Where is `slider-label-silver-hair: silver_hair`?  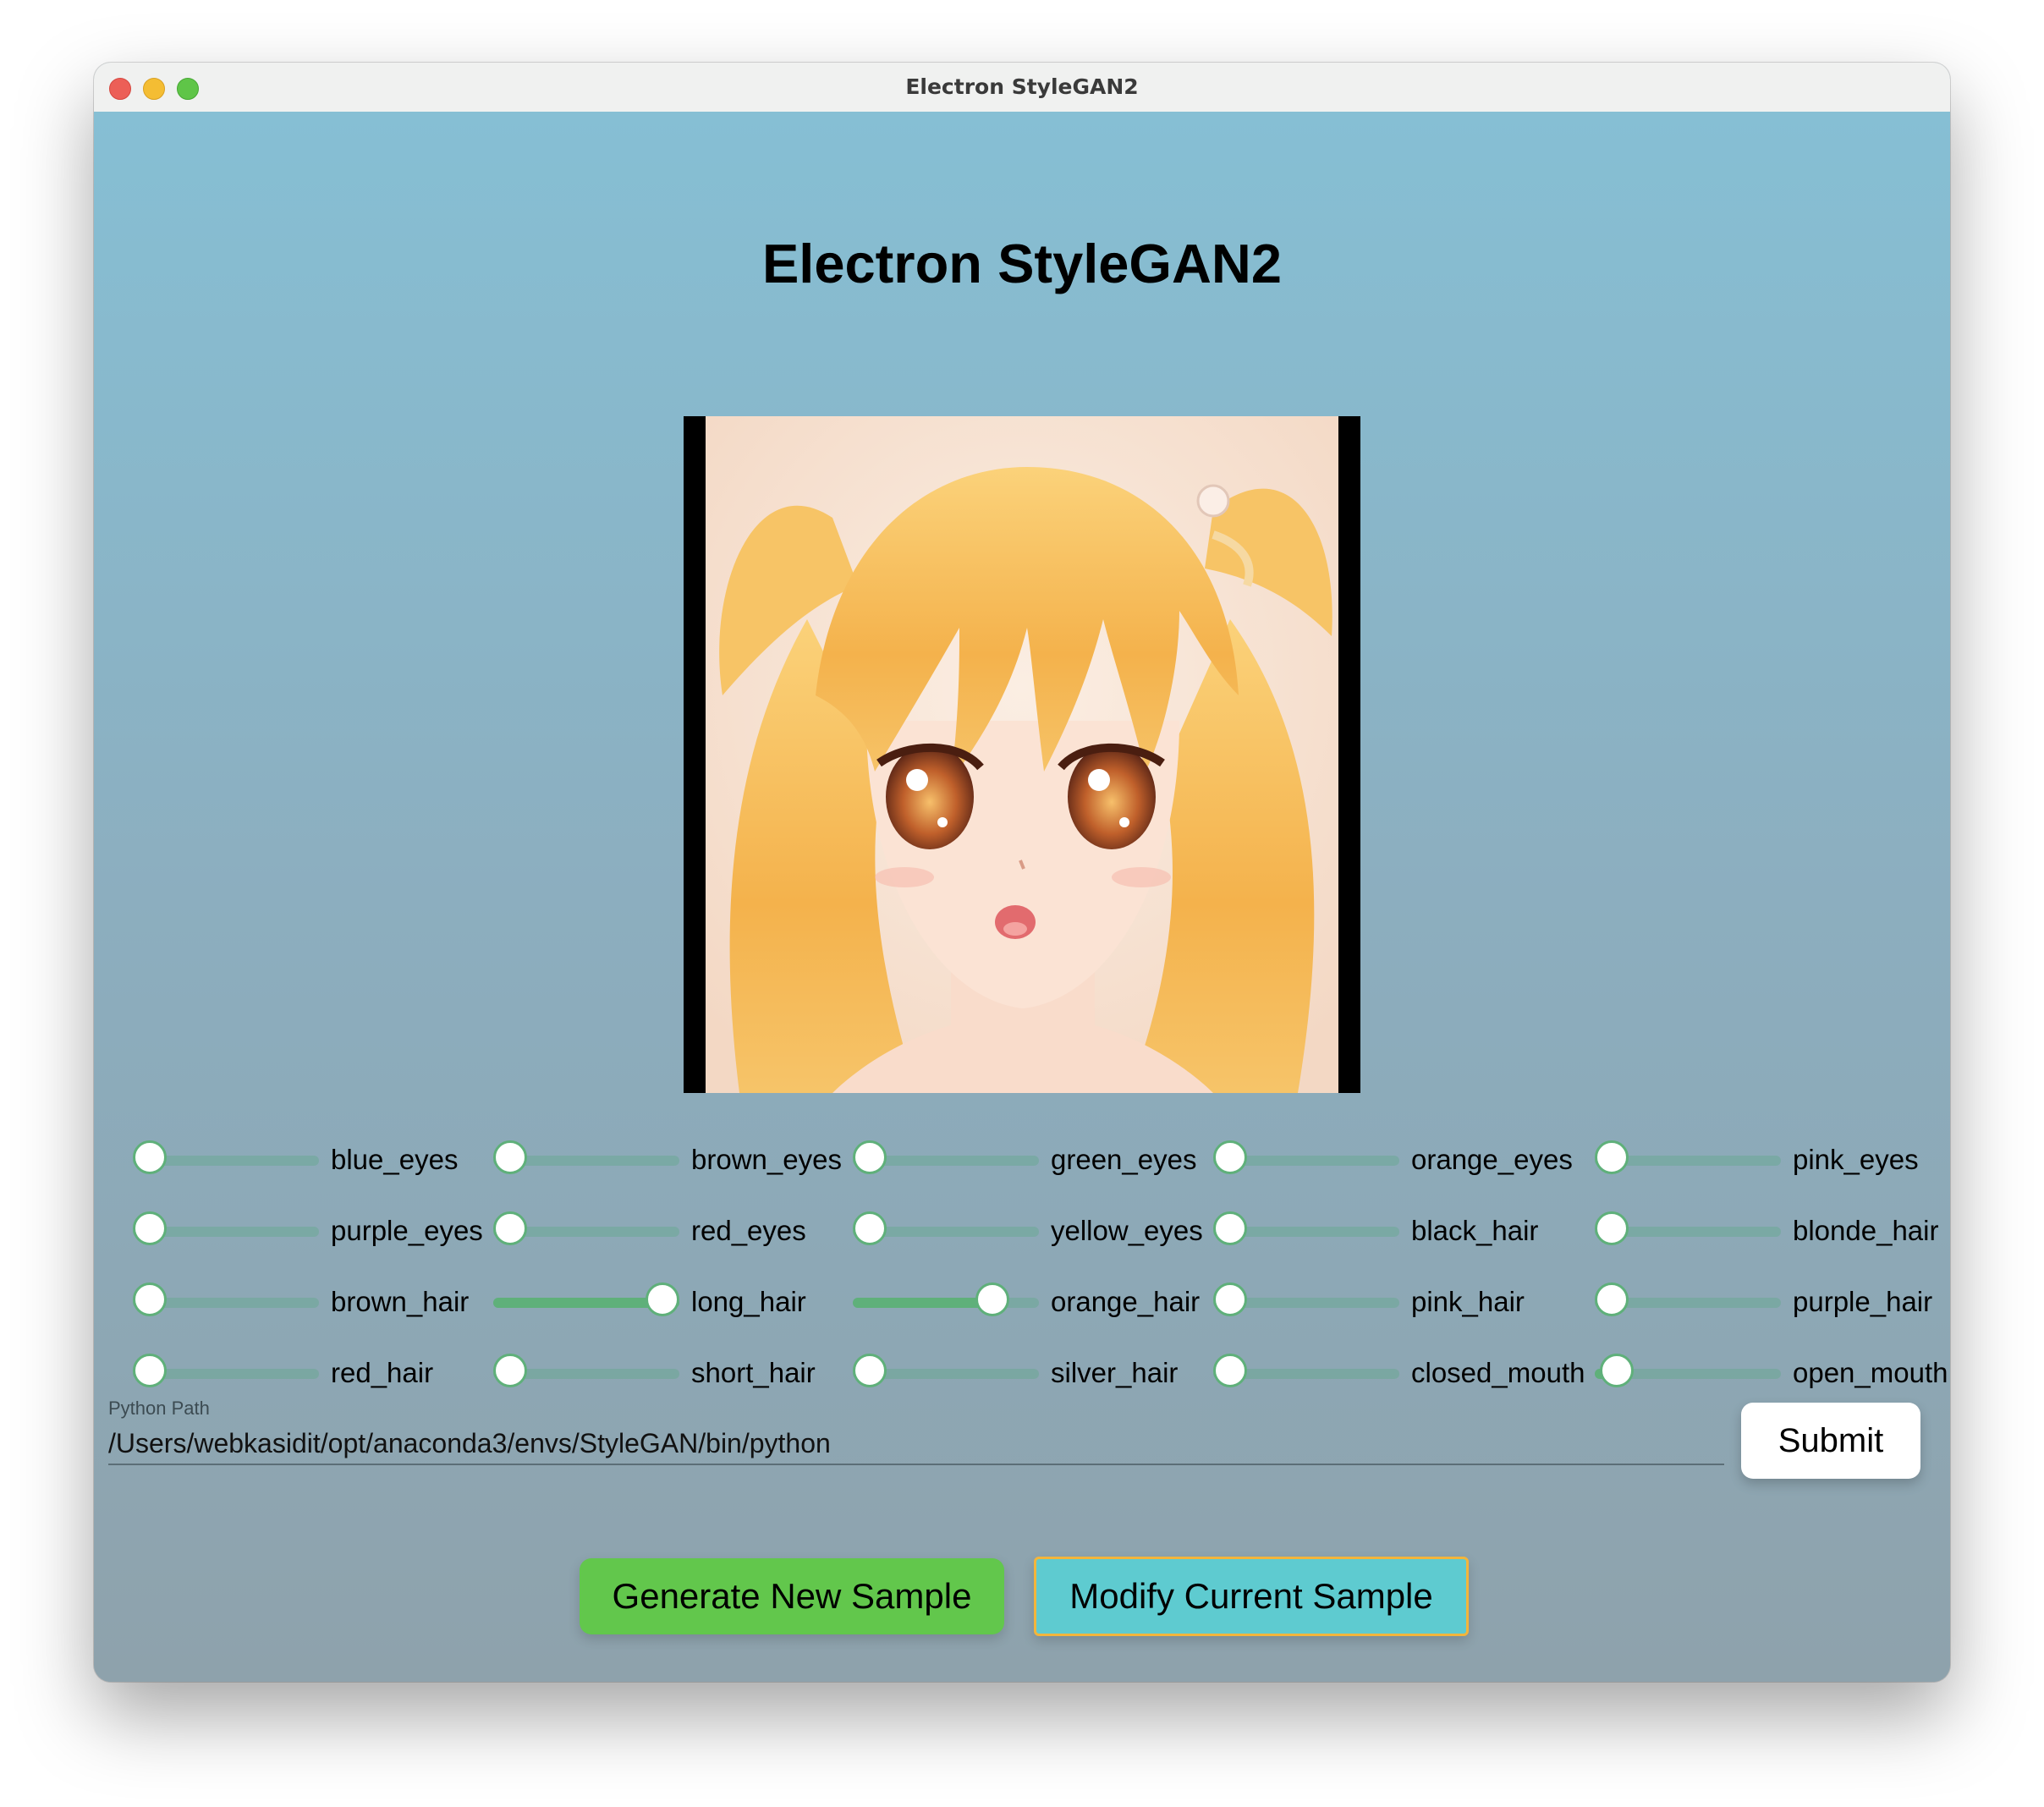 slider-label-silver-hair: silver_hair is located at coordinates (1115, 1372).